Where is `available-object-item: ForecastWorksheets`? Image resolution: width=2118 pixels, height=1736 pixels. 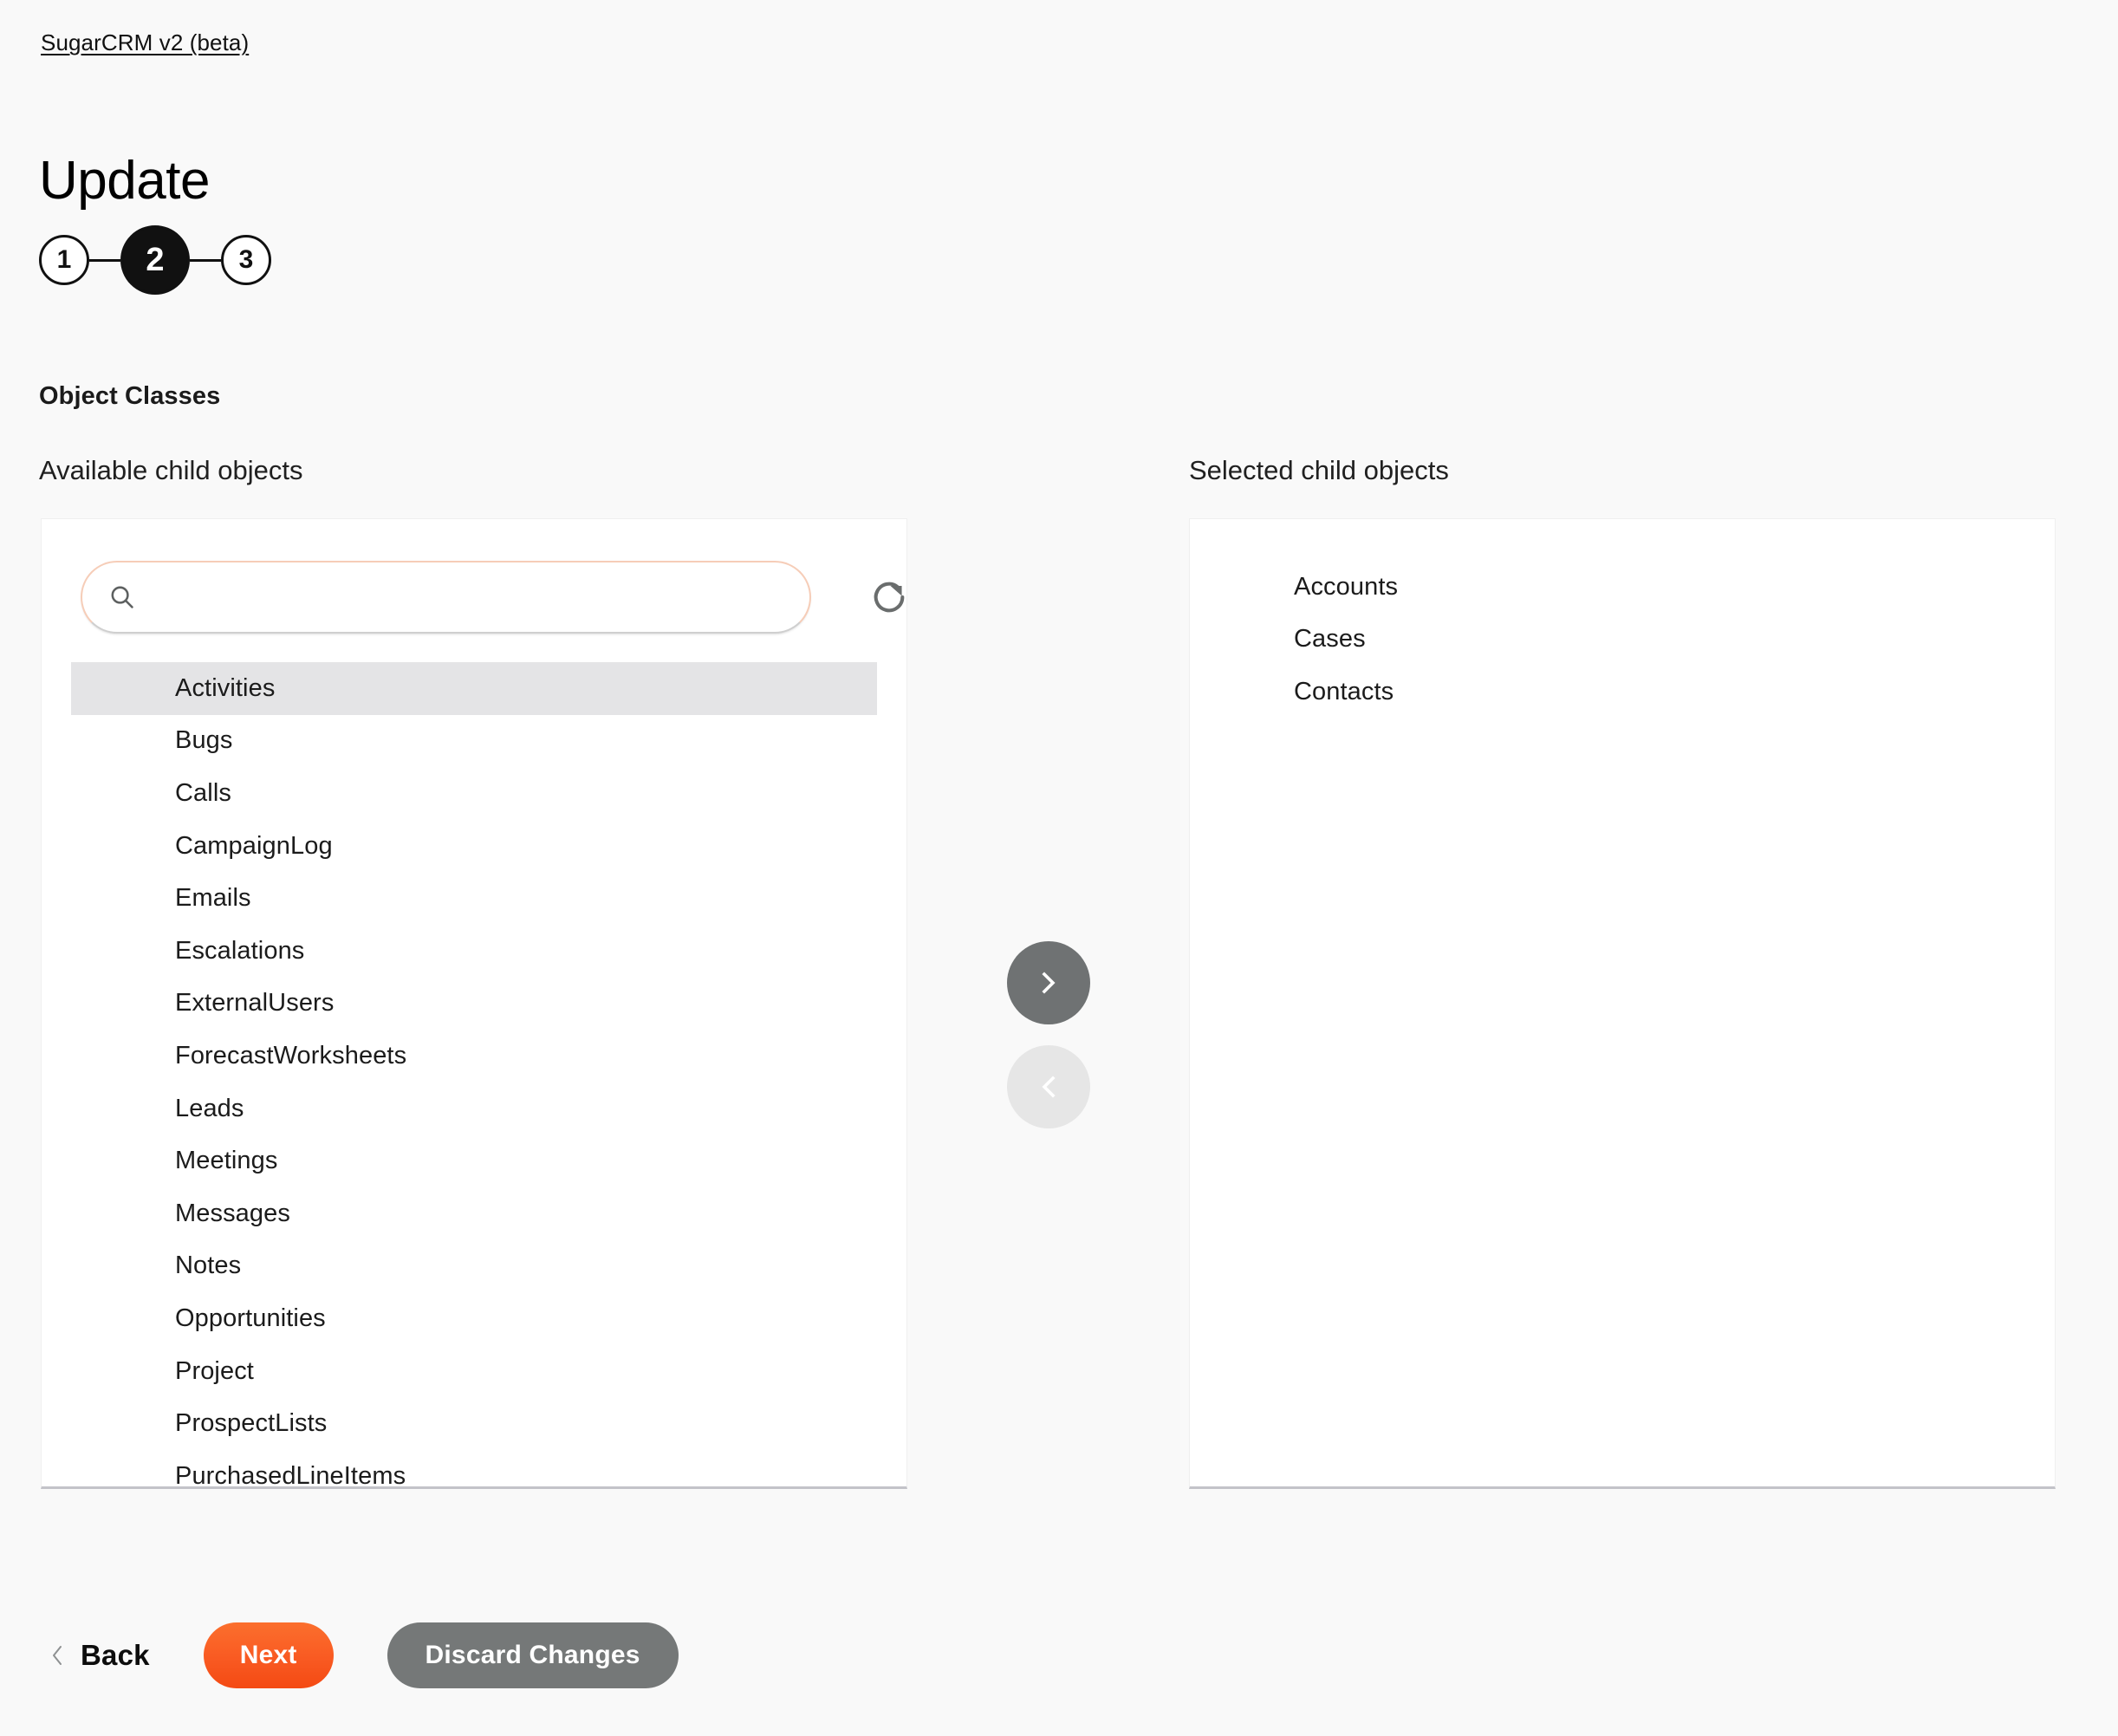 available-object-item: ForecastWorksheets is located at coordinates (474, 1056).